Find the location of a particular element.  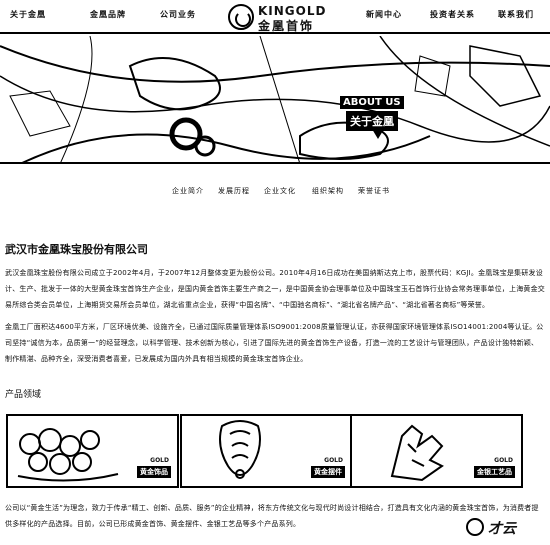

kingold-logo: KINGOLD 金凰首饰 is located at coordinates (278, 17).